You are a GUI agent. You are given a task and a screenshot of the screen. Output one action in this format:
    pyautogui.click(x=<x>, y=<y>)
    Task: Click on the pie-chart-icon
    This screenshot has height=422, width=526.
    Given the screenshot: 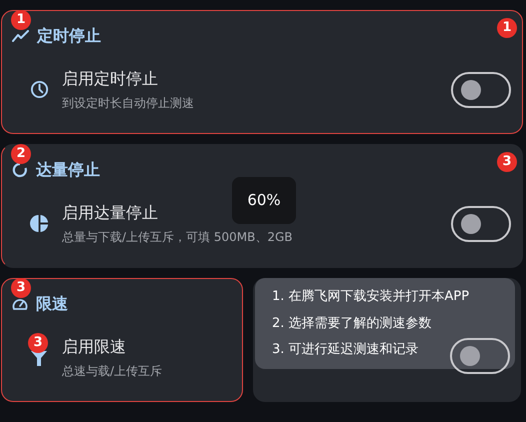 What is the action you would take?
    pyautogui.click(x=39, y=223)
    